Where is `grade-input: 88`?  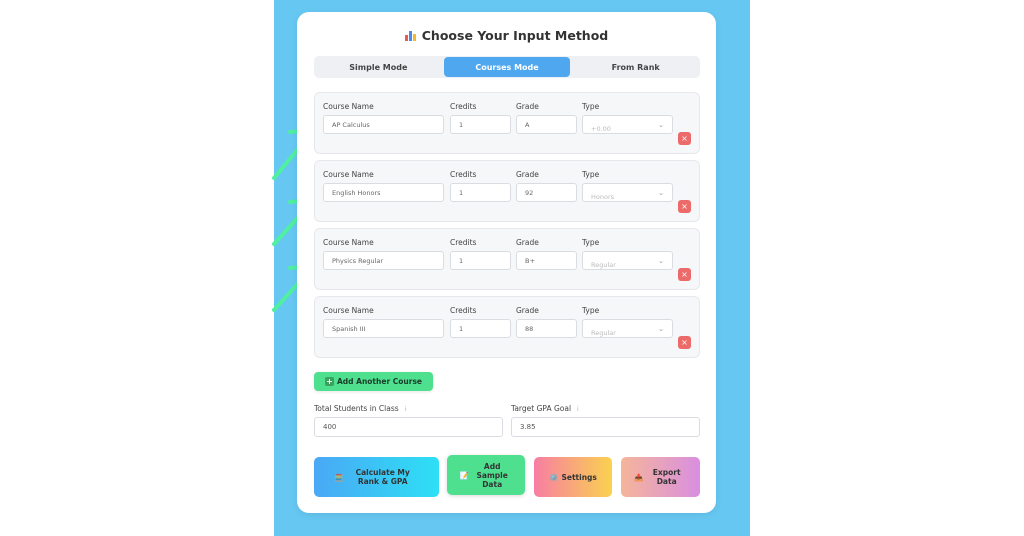
grade-input: 88 is located at coordinates (546, 328).